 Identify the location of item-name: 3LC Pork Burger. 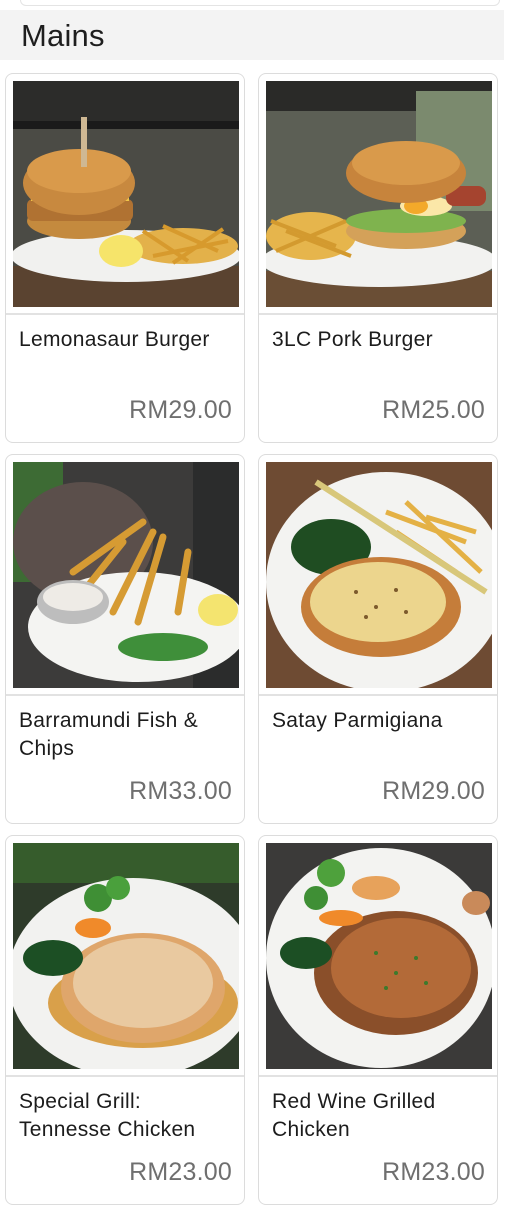
(352, 339).